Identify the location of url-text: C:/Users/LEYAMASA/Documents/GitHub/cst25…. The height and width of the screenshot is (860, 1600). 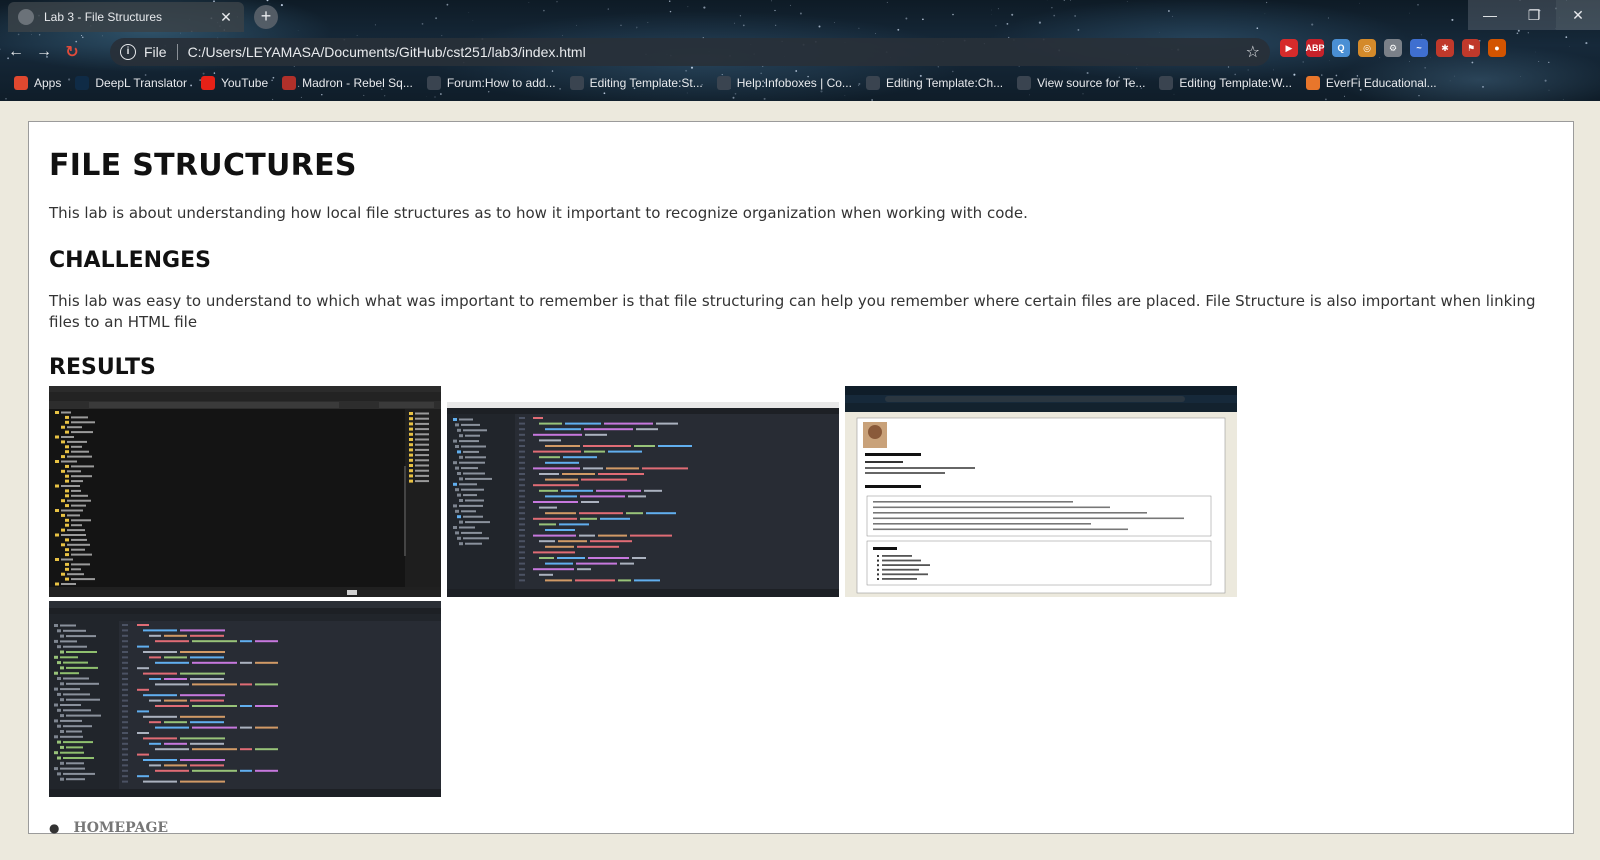
(717, 52).